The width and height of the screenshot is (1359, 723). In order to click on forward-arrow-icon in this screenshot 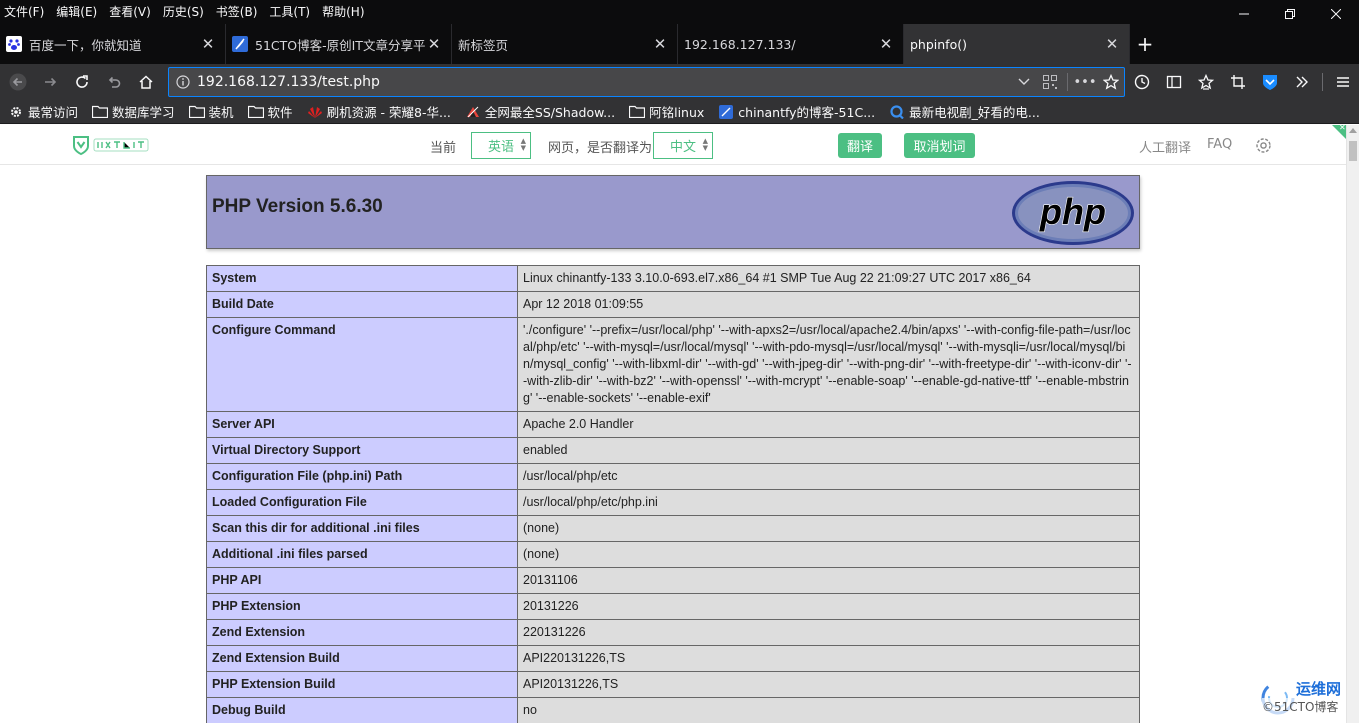, I will do `click(51, 82)`.